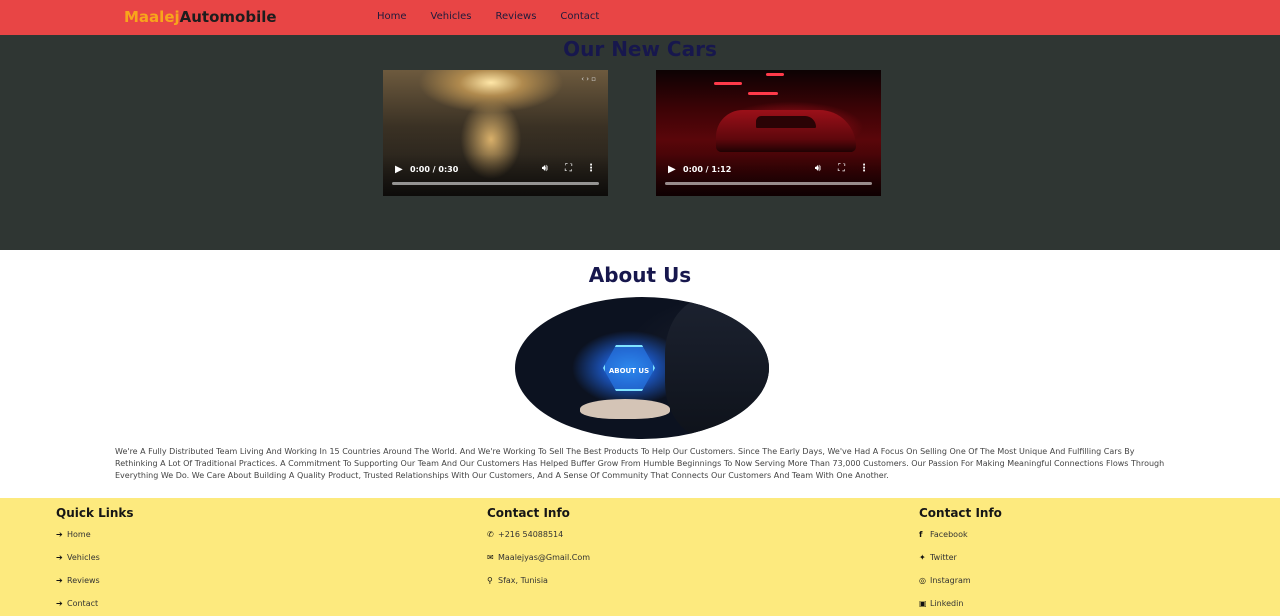 This screenshot has height=616, width=1280. I want to click on logo-second-part: Automobile, so click(228, 17).